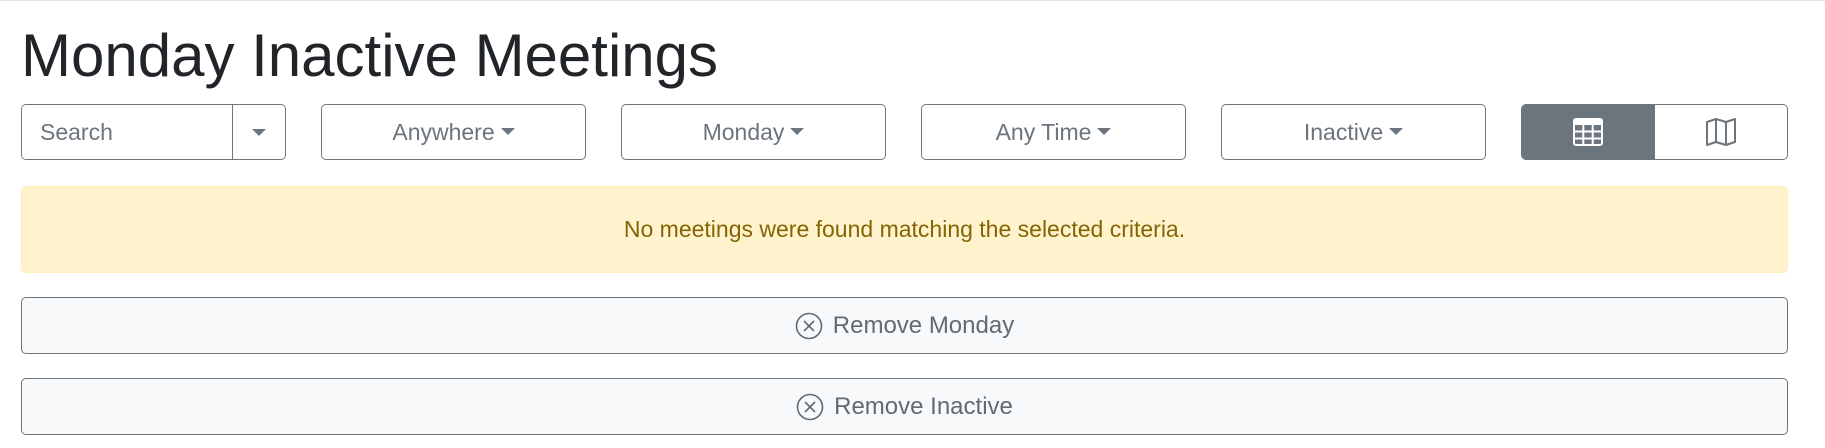  What do you see at coordinates (127, 132) in the screenshot?
I see `search-input` at bounding box center [127, 132].